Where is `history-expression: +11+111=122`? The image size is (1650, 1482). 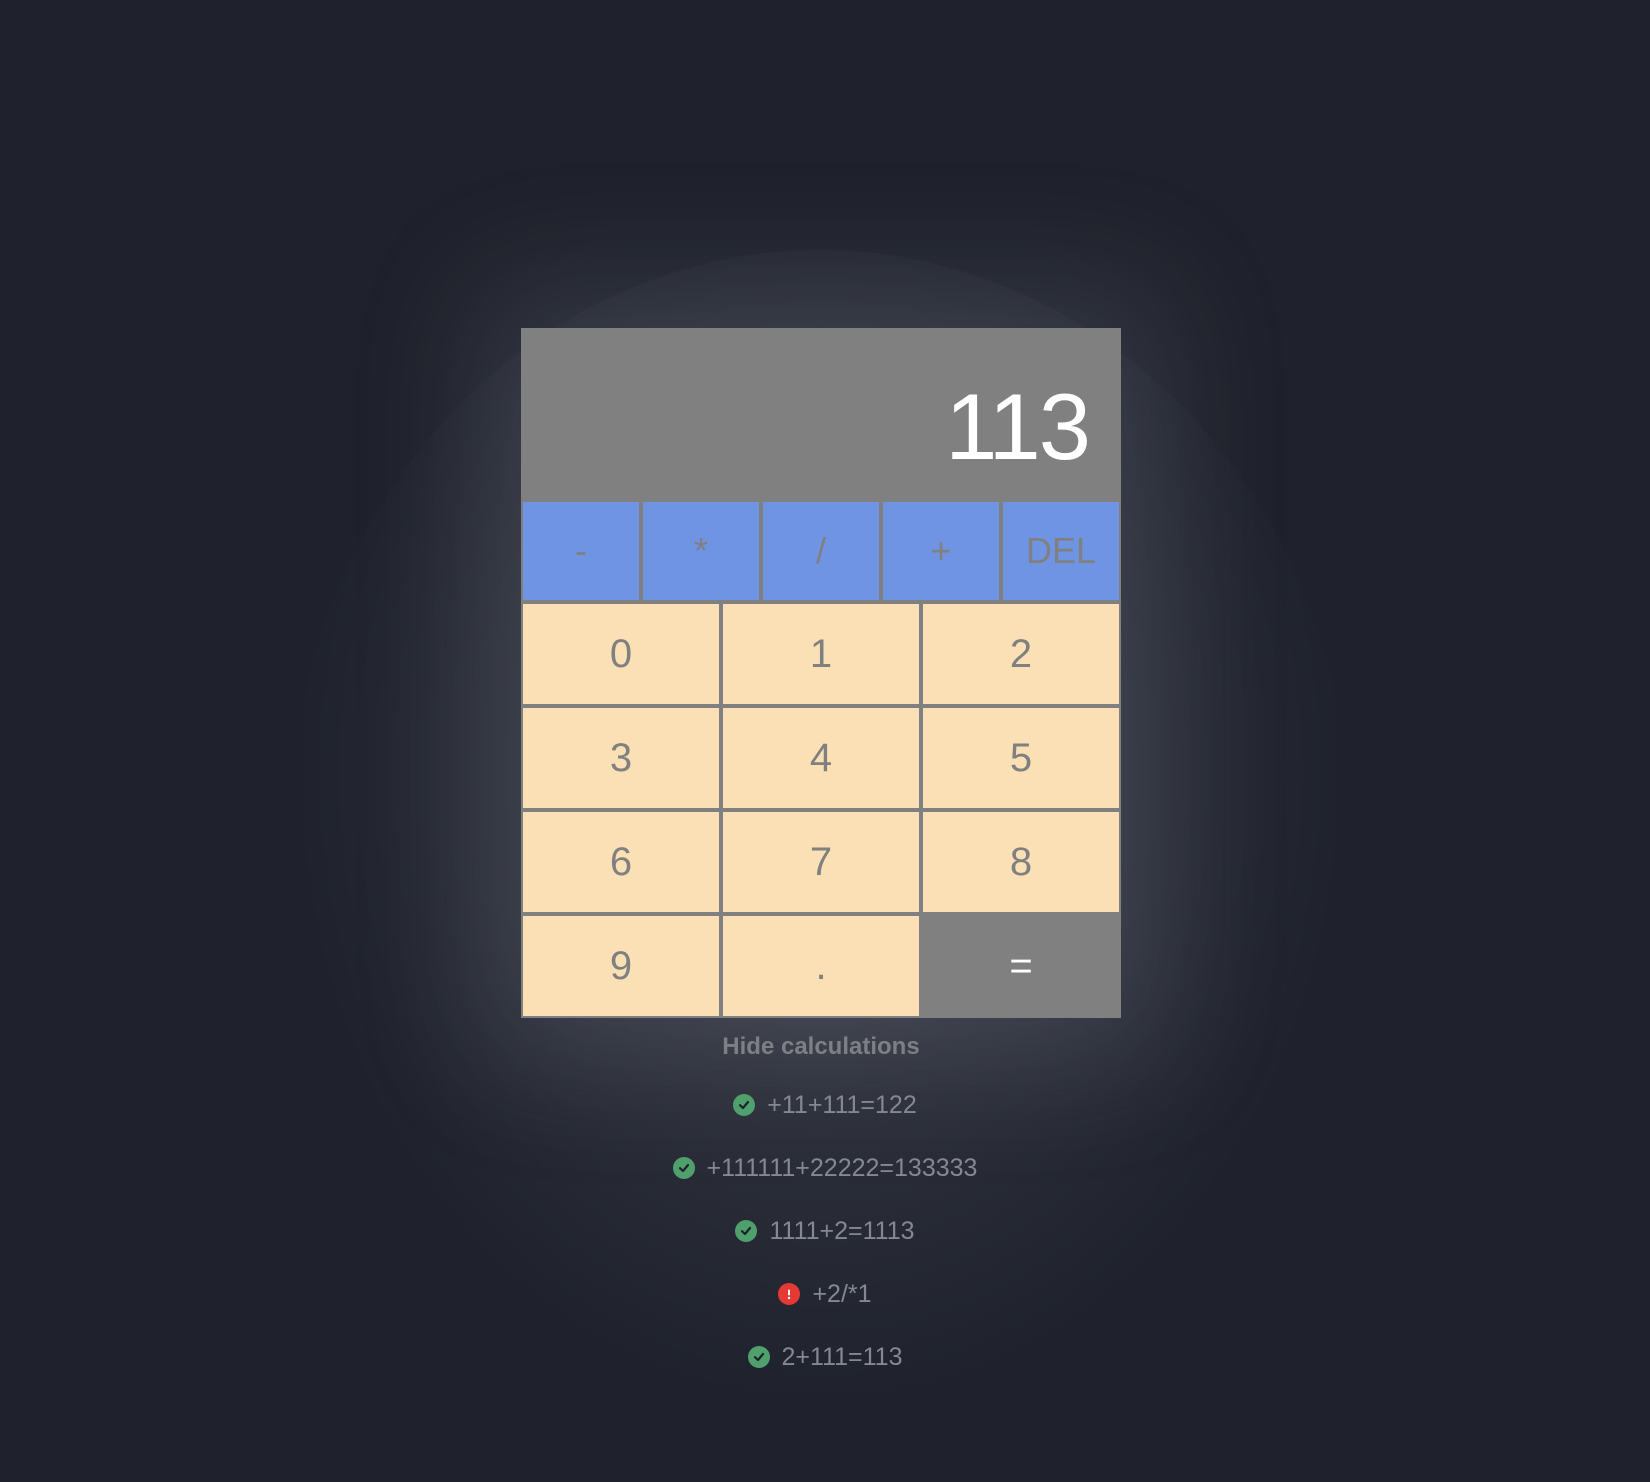
history-expression: +11+111=122 is located at coordinates (842, 1105).